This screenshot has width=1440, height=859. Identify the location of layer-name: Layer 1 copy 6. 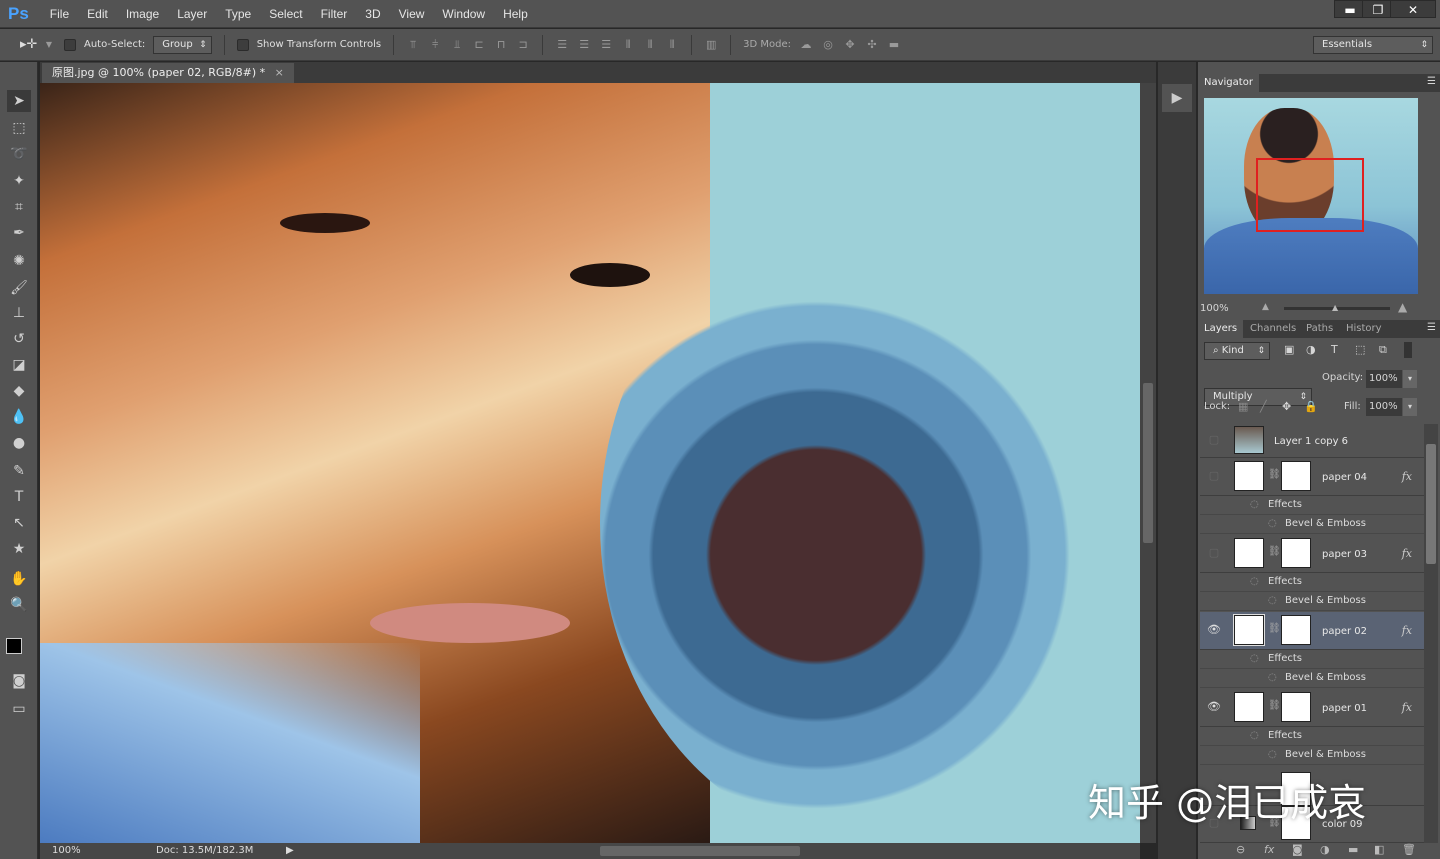
(1311, 441).